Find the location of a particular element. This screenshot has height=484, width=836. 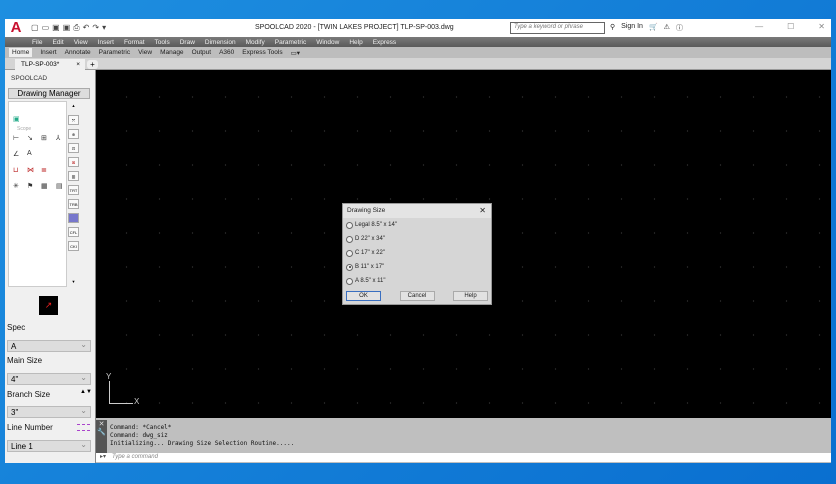

bolt-icon: ⊡ is located at coordinates (73, 148).